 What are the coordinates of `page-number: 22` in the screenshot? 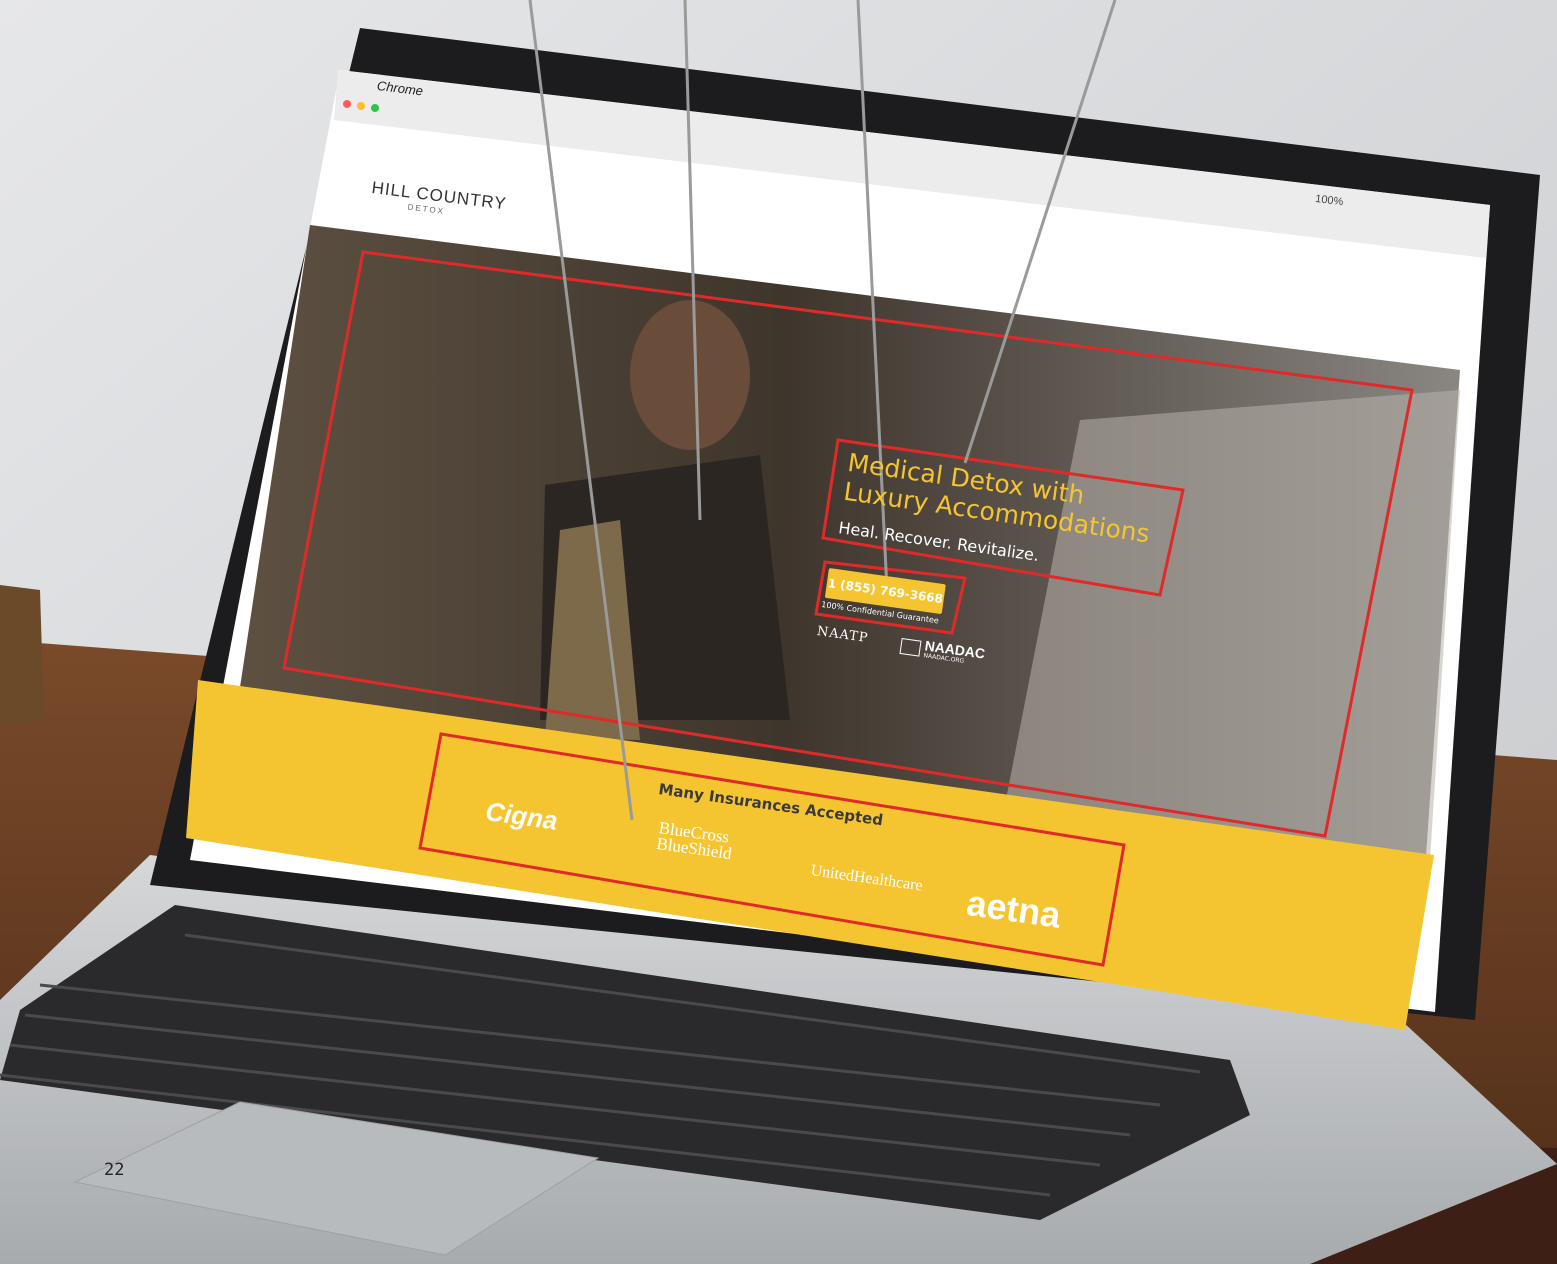 It's located at (114, 1170).